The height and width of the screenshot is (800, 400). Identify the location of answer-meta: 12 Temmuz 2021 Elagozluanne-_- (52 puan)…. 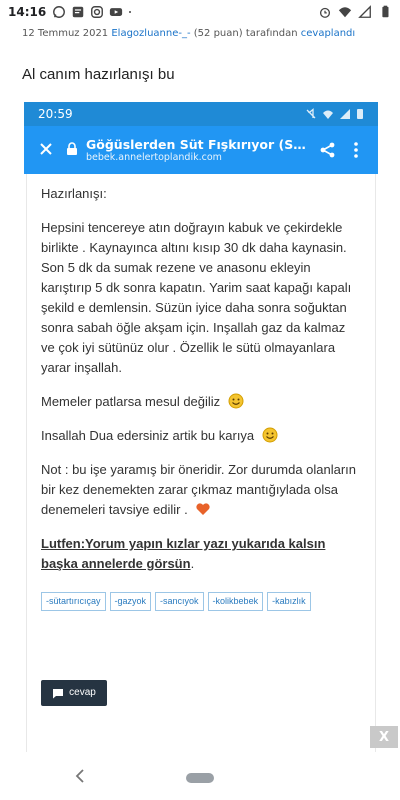
(206, 33).